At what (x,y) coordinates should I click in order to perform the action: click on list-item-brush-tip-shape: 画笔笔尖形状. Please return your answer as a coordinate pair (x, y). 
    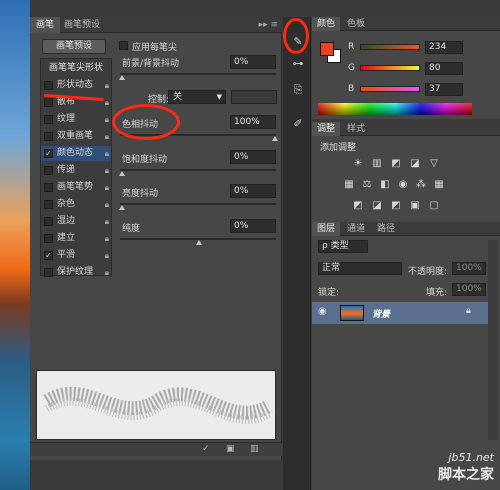
    Looking at the image, I should click on (76, 68).